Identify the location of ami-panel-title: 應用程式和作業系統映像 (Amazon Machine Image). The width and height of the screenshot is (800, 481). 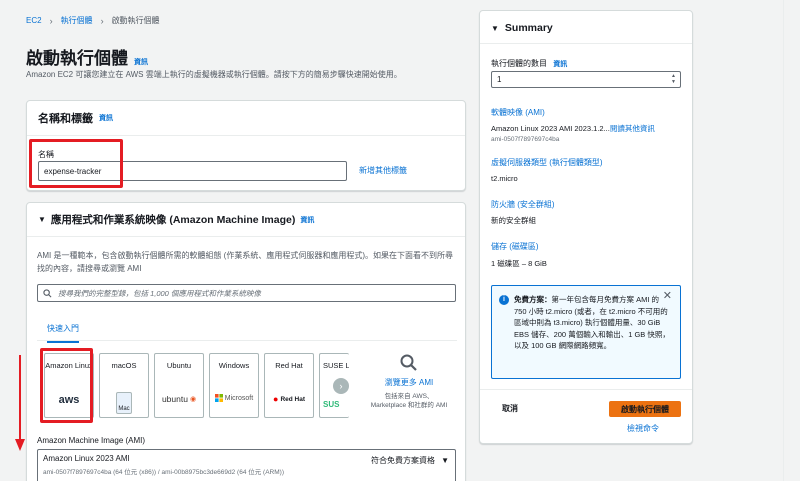
(173, 220).